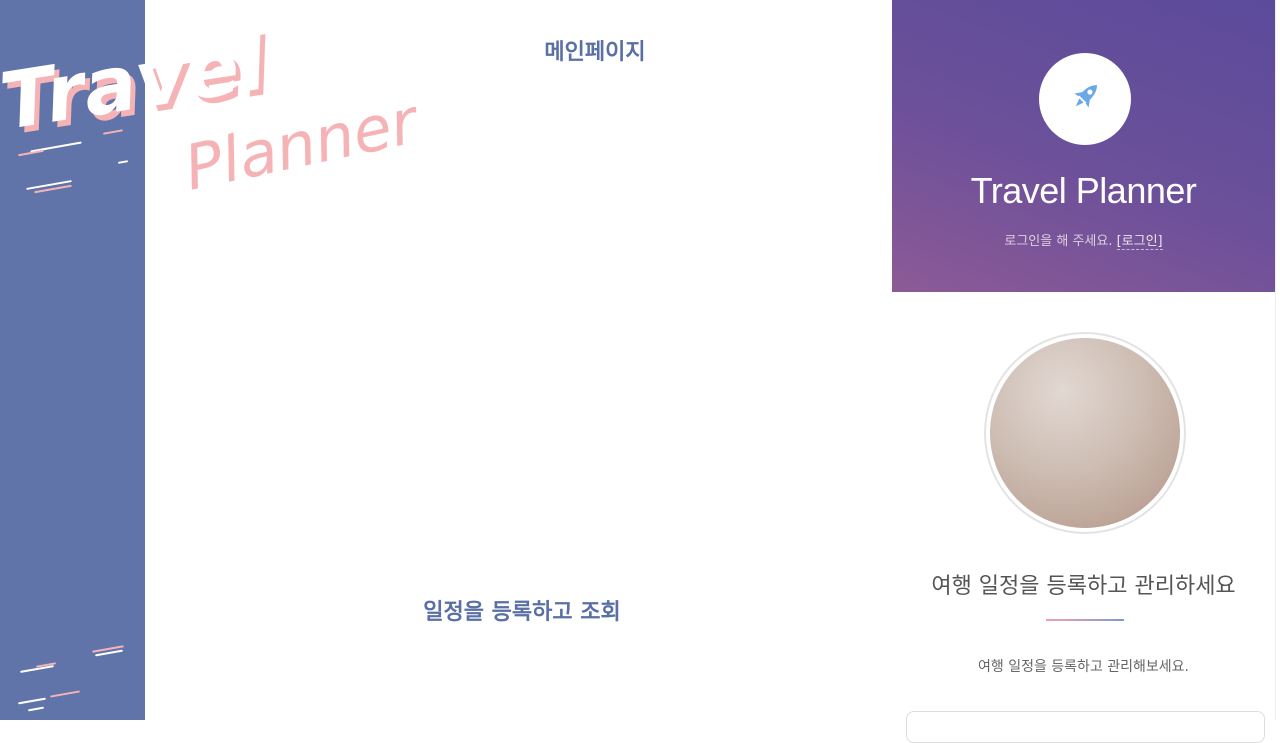  I want to click on rocket-icon, so click(1085, 99).